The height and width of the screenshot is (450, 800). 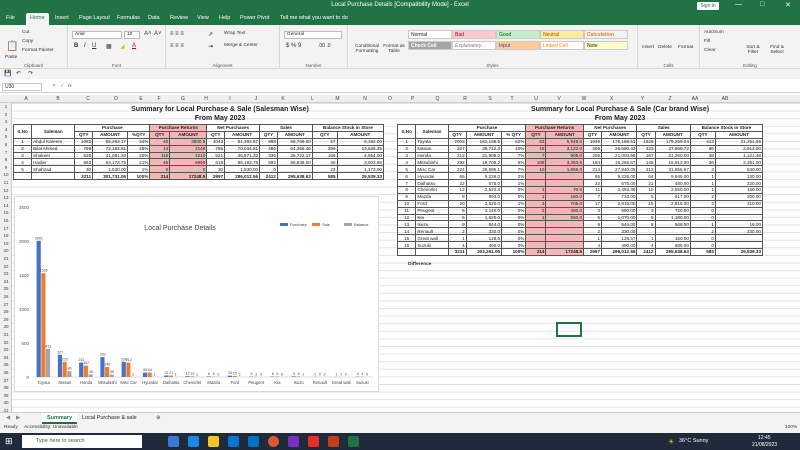 I want to click on currency-icon: $ % 9, so click(x=293, y=46).